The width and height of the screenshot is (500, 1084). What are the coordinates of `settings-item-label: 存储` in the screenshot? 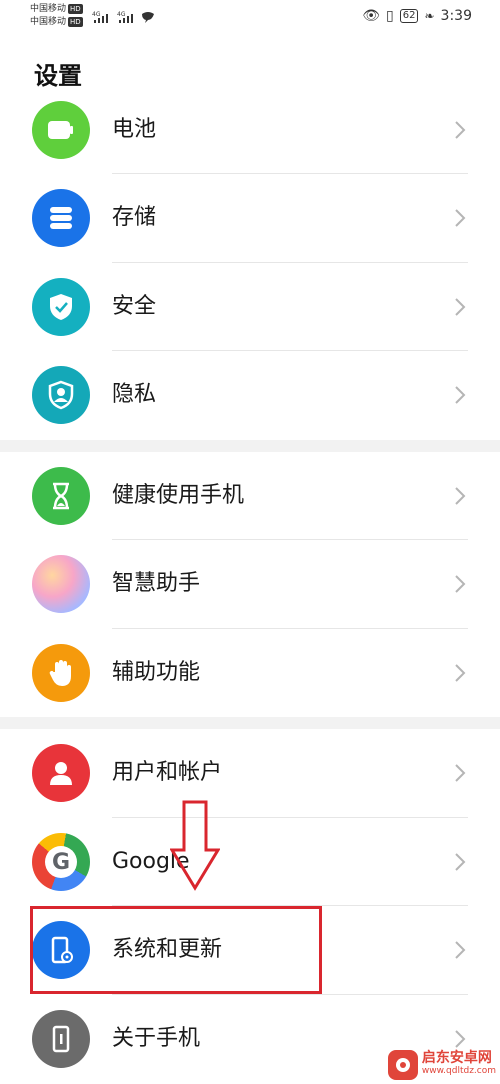 It's located at (134, 217).